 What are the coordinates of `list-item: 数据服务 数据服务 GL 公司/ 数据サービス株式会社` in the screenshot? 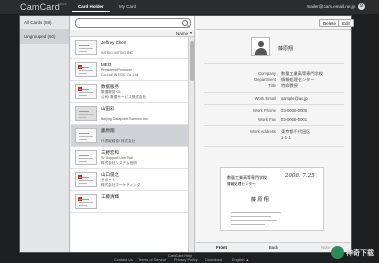 It's located at (129, 92).